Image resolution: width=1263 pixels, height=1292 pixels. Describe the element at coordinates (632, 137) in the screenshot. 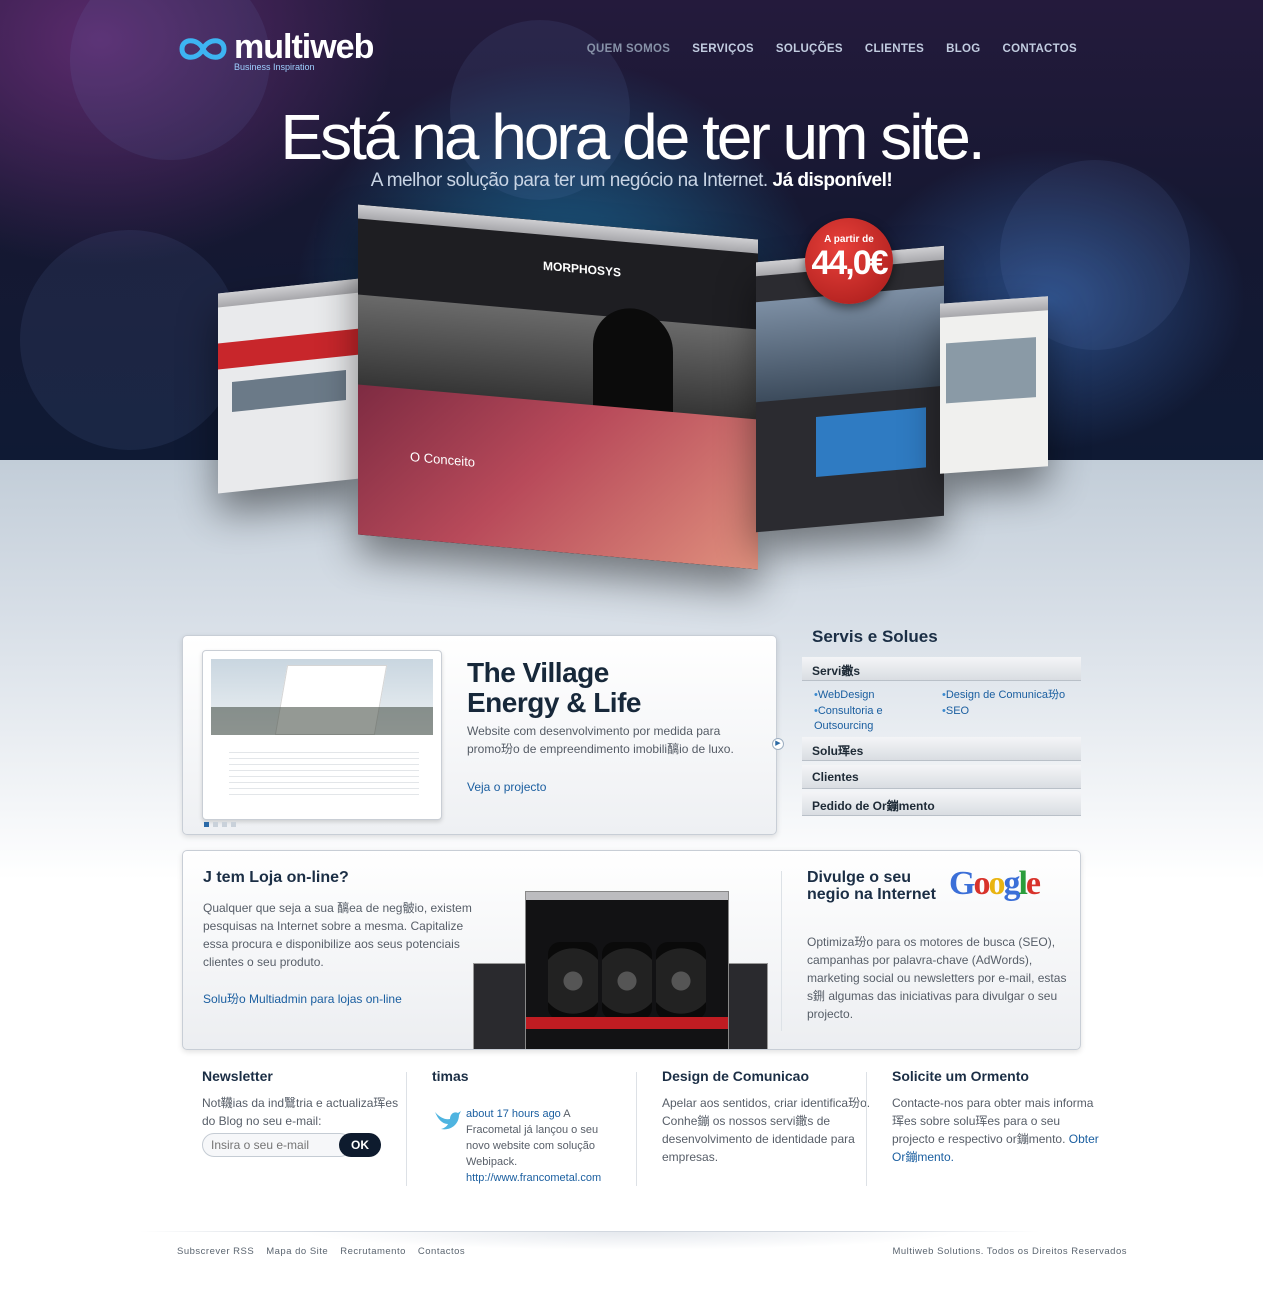

I see `hero-headline: Está na hora de ter um site.` at that location.